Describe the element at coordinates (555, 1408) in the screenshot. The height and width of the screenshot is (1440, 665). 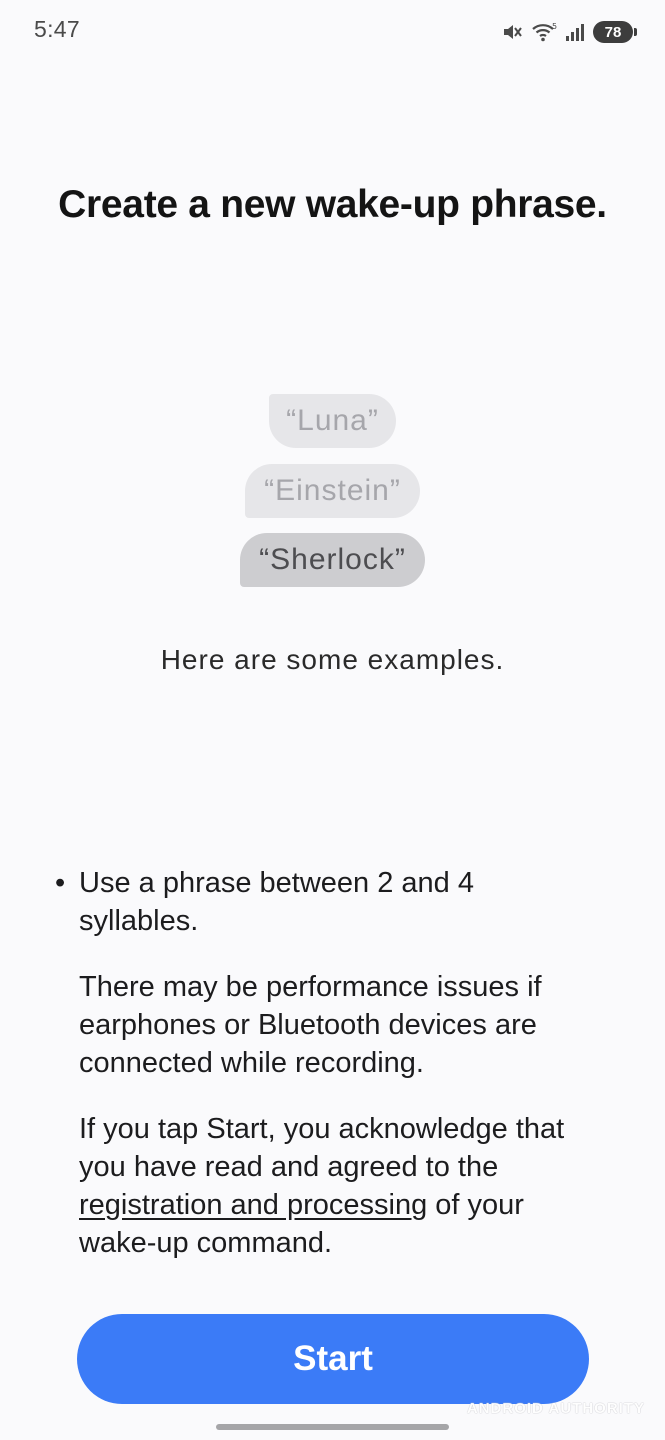
I see `watermark-logo: ANDROID AUTHORITY` at that location.